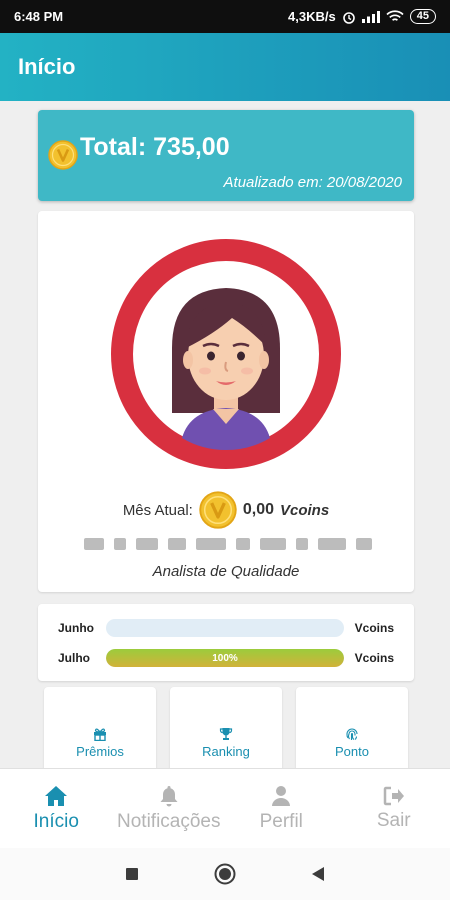  I want to click on tile-ponto: Ponto, so click(352, 727).